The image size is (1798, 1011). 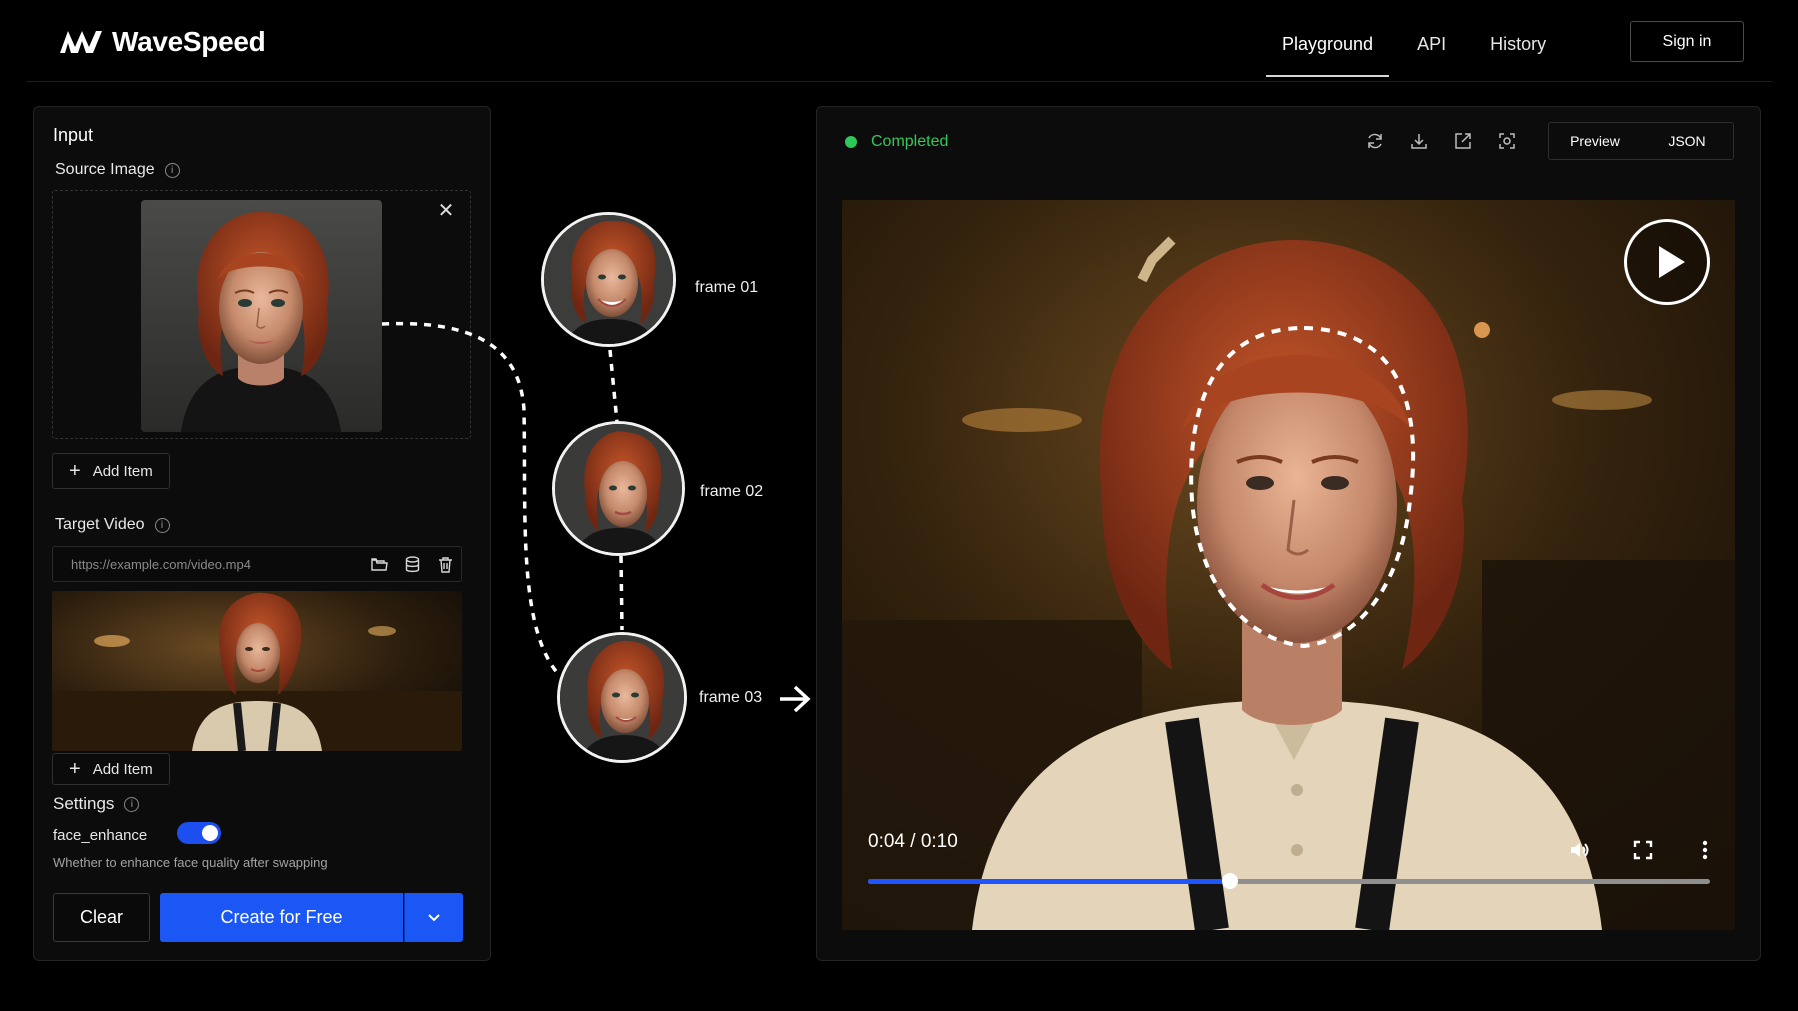 I want to click on main-nav: Playground API History, so click(x=1414, y=53).